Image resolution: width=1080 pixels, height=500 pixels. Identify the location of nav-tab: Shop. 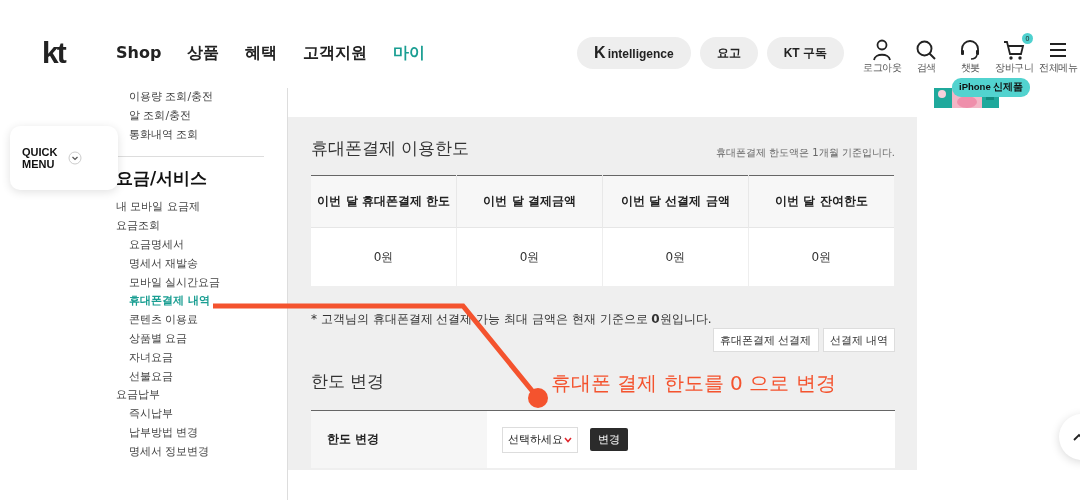
(139, 53).